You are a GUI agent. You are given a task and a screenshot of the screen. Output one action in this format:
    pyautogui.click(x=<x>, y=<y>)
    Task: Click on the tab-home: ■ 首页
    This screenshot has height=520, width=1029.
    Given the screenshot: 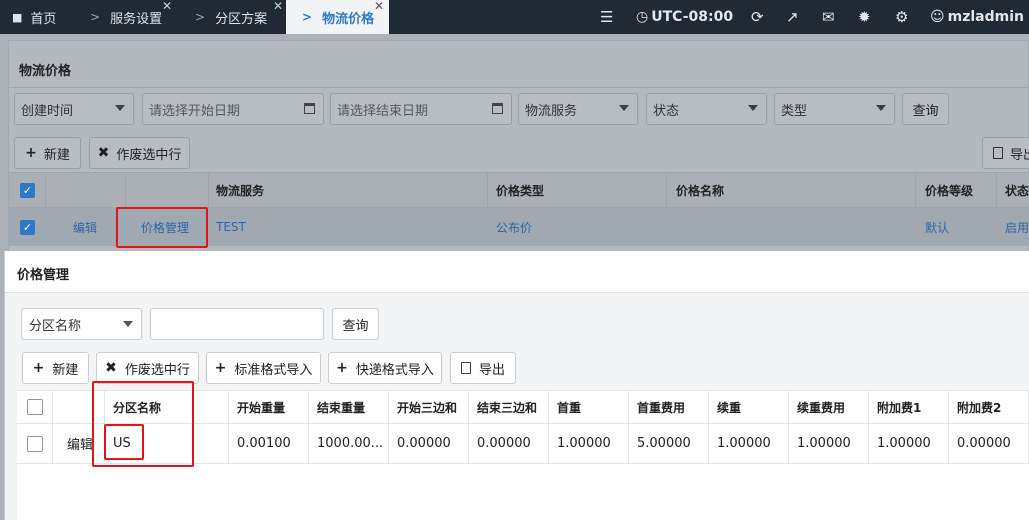 What is the action you would take?
    pyautogui.click(x=47, y=17)
    